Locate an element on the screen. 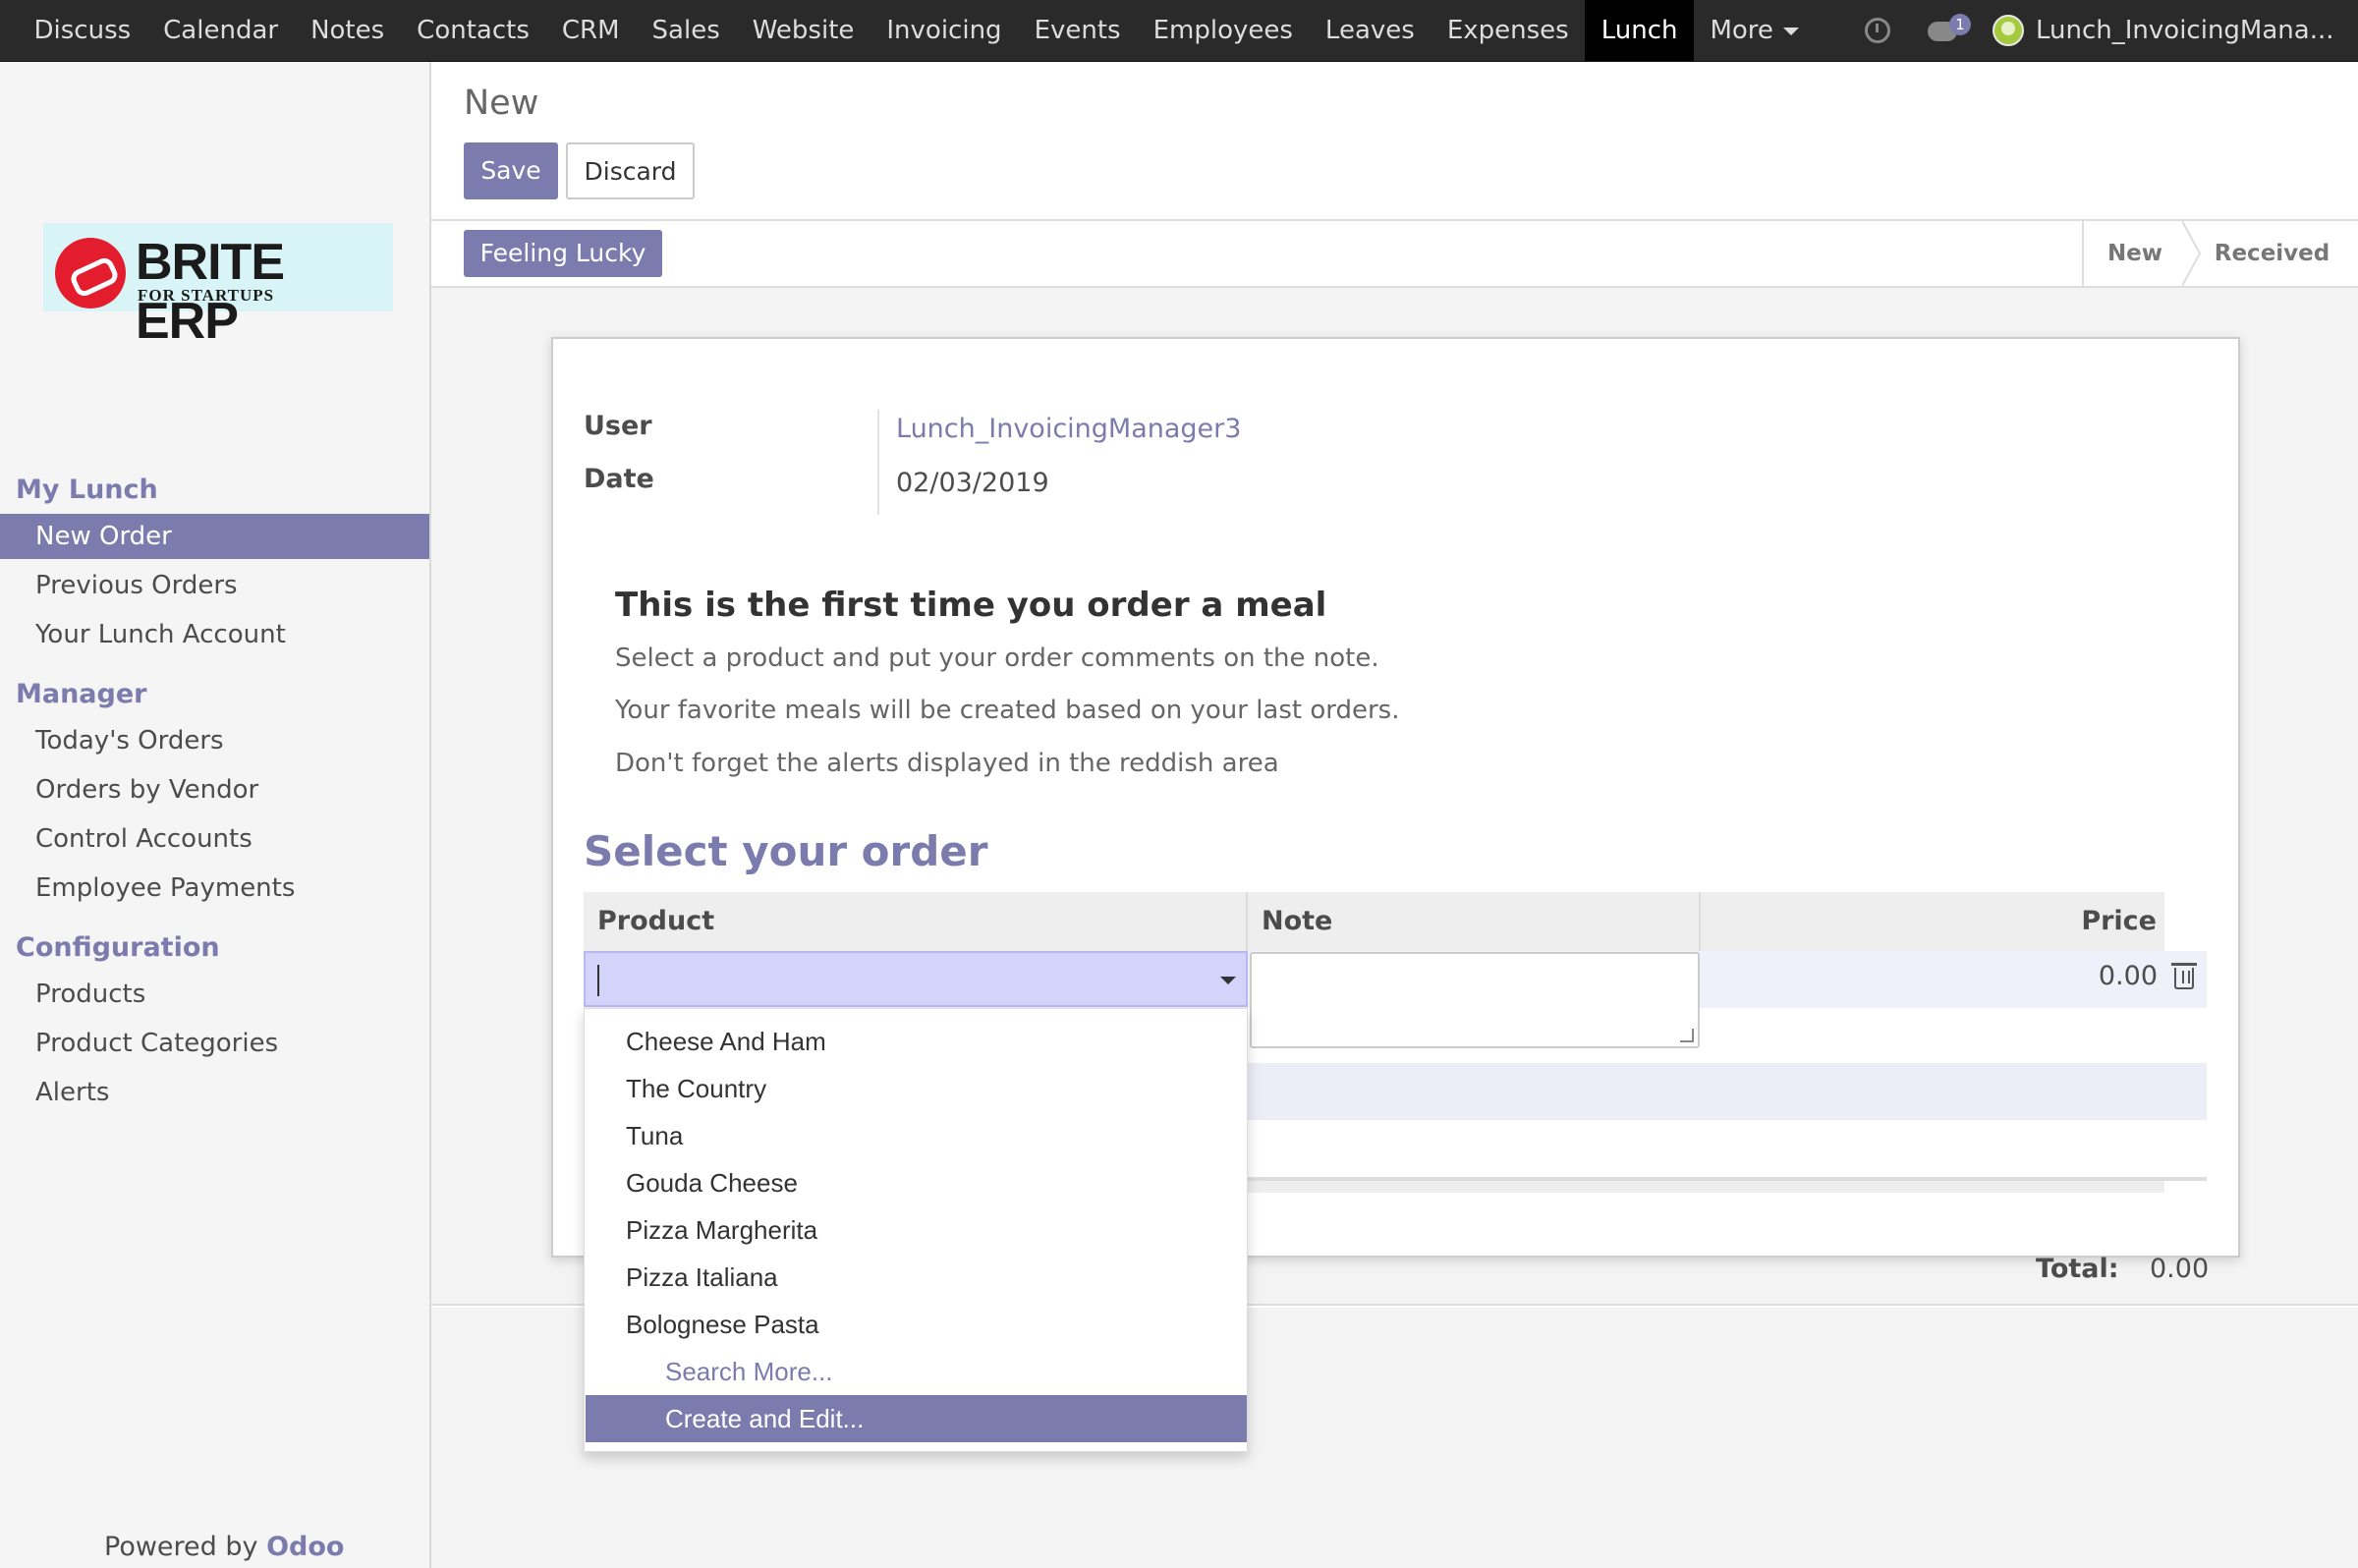  stage-received: Received is located at coordinates (2272, 253).